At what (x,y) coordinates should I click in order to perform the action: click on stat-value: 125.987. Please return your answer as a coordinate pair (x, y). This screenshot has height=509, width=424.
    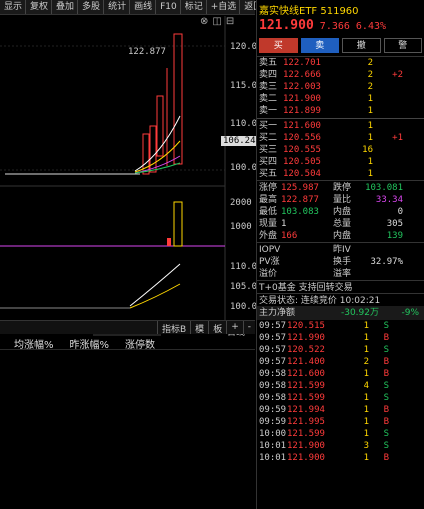
    Looking at the image, I should click on (300, 188).